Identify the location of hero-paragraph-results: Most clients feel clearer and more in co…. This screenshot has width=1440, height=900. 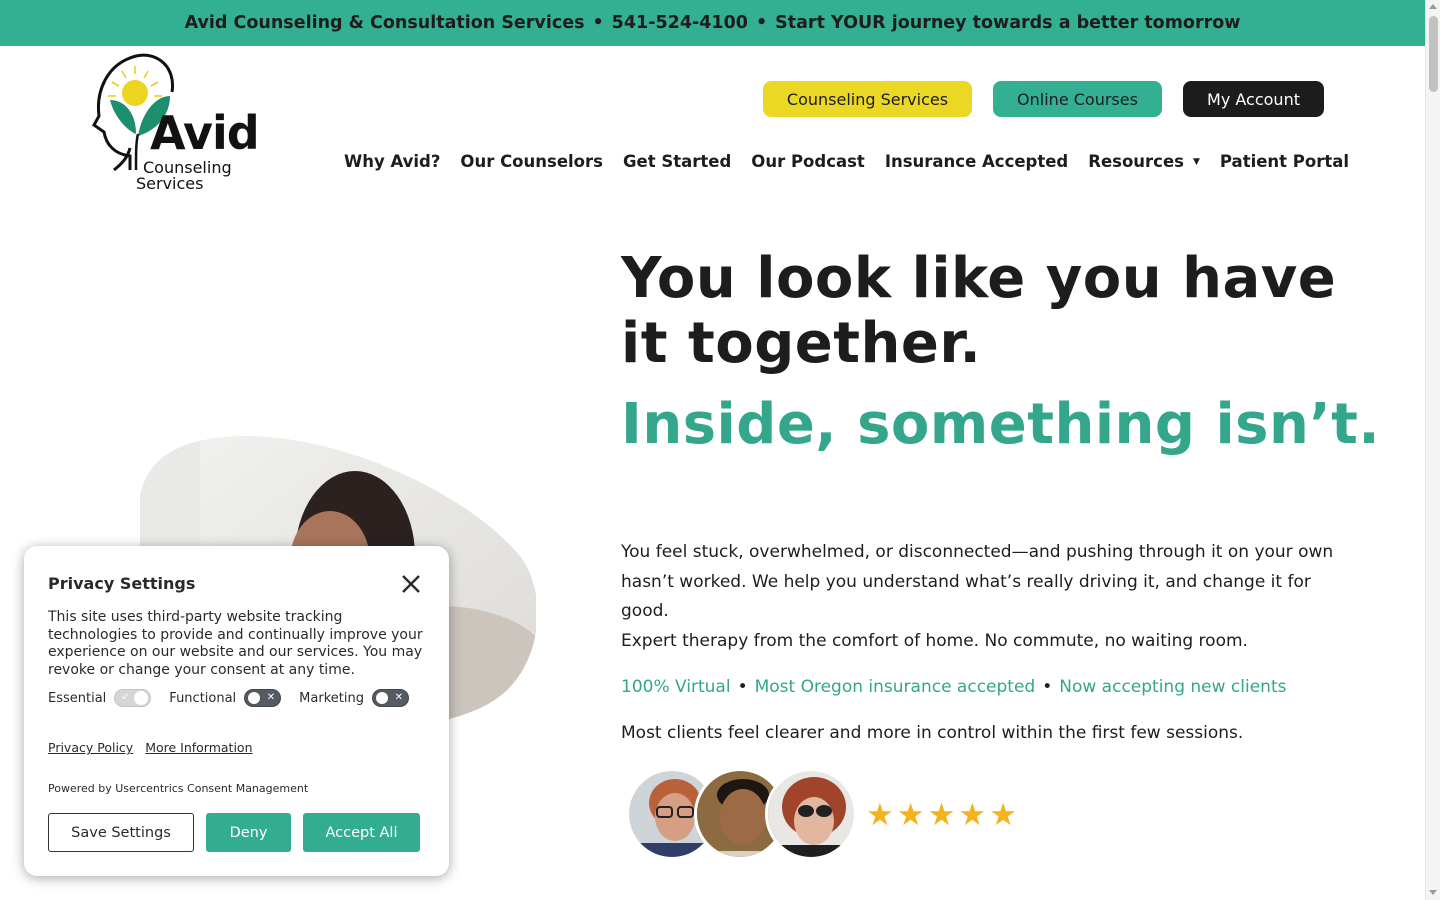
(932, 733).